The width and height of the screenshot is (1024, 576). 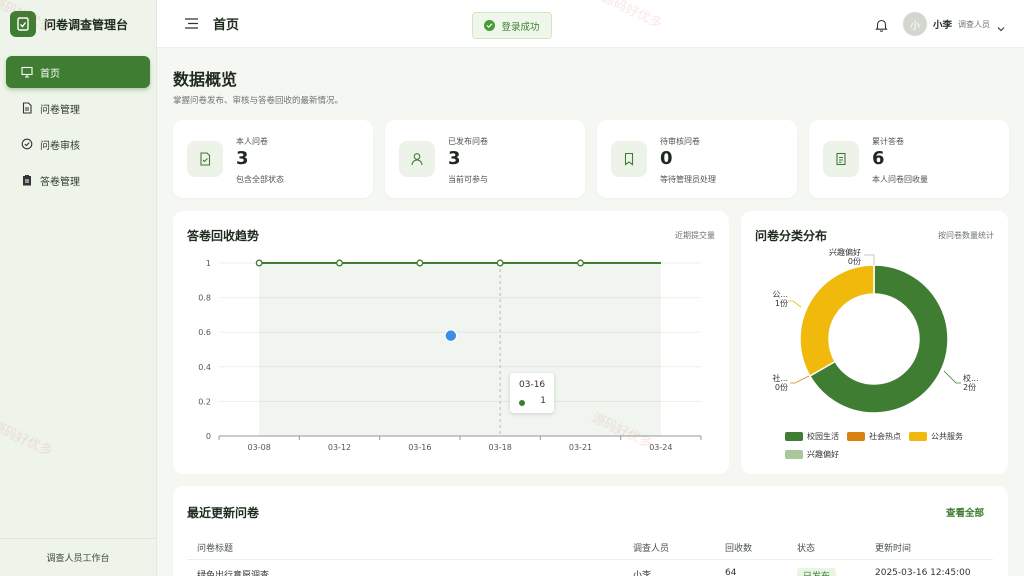 I want to click on legend-item: 社会热点, so click(x=874, y=436).